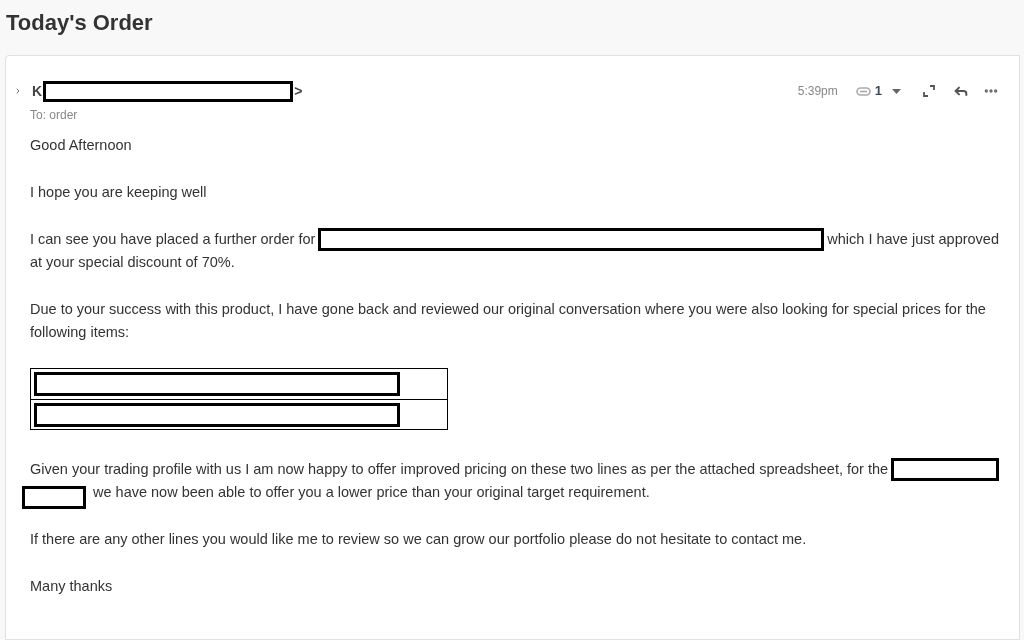 This screenshot has height=640, width=1024. What do you see at coordinates (119, 192) in the screenshot?
I see `body-text: I hope you are keeping well` at bounding box center [119, 192].